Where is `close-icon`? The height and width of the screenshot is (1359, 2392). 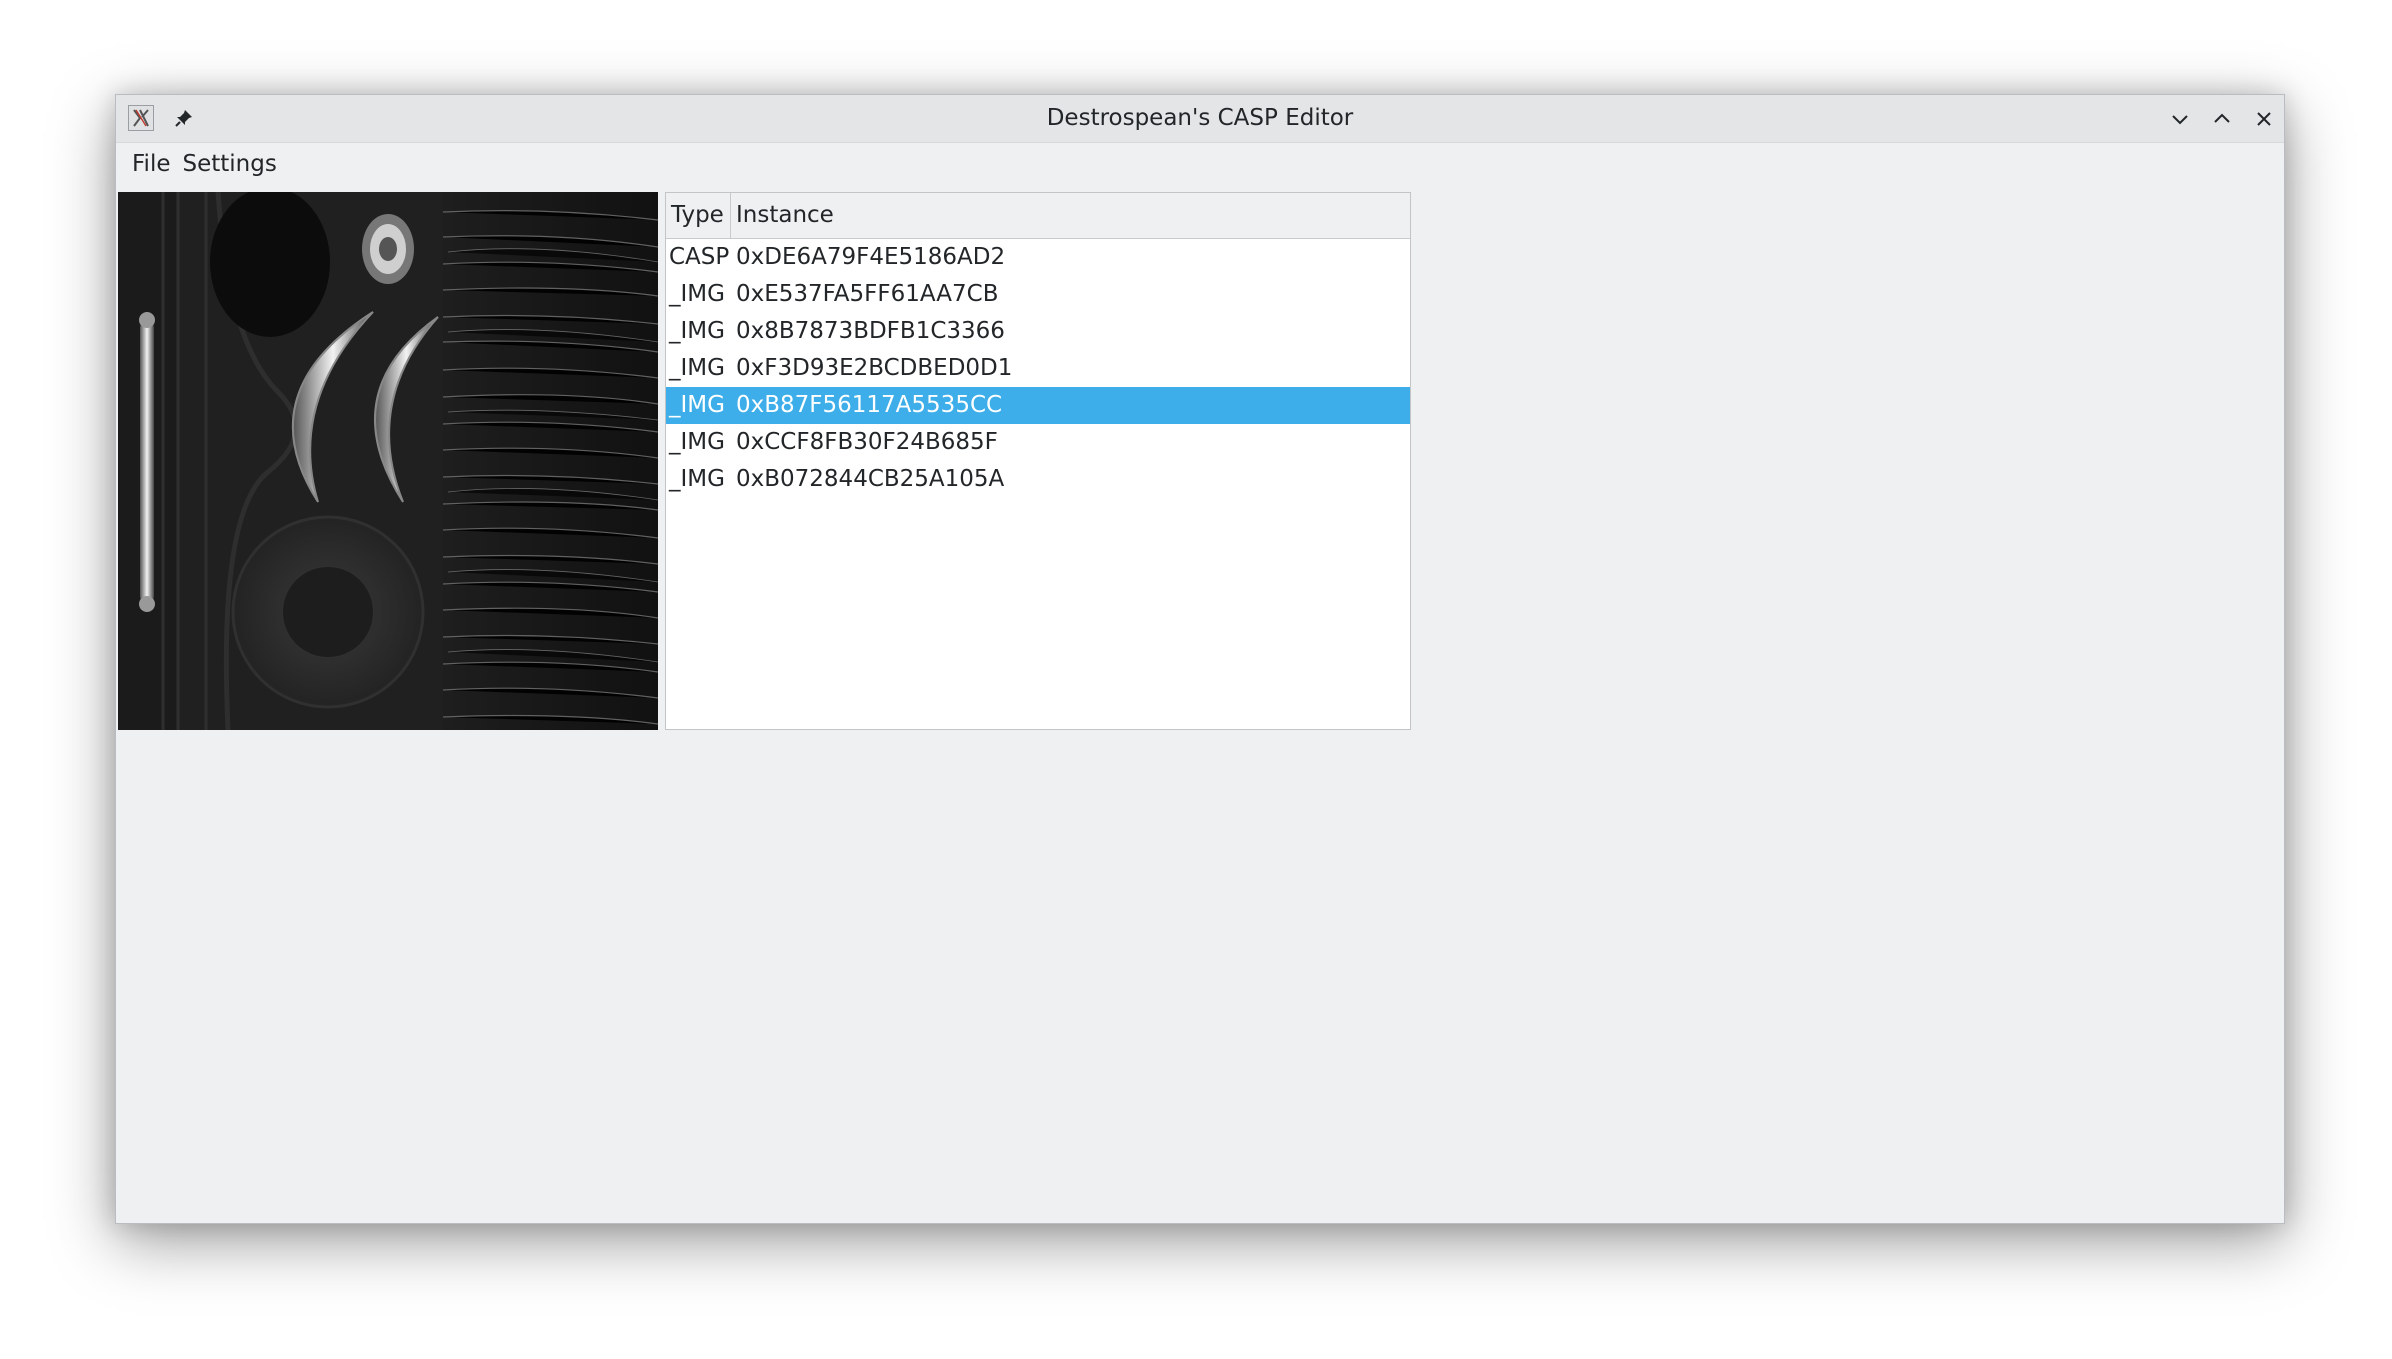 close-icon is located at coordinates (2264, 119).